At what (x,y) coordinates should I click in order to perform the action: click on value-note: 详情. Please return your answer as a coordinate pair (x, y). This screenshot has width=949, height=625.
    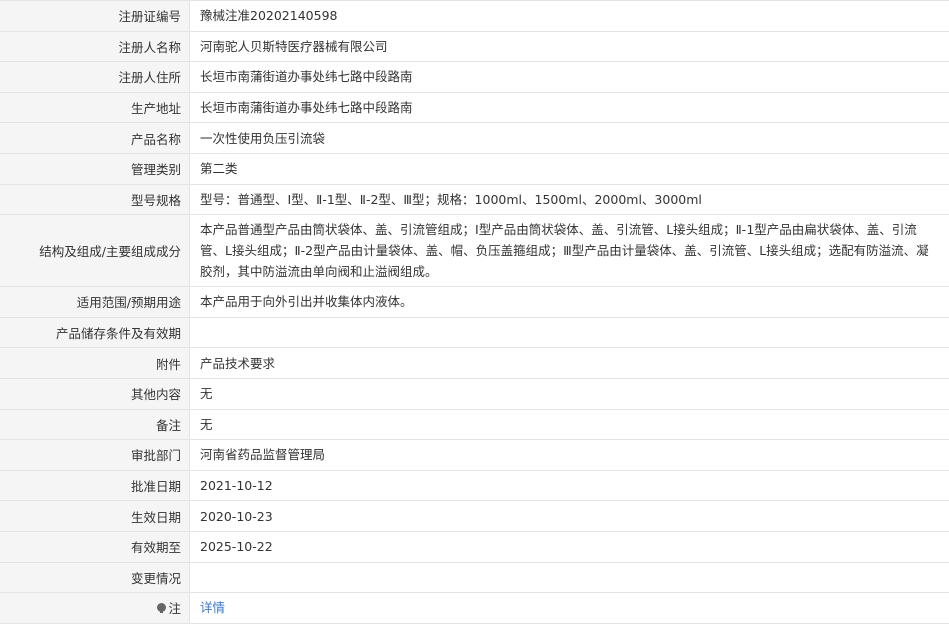
    Looking at the image, I should click on (569, 608).